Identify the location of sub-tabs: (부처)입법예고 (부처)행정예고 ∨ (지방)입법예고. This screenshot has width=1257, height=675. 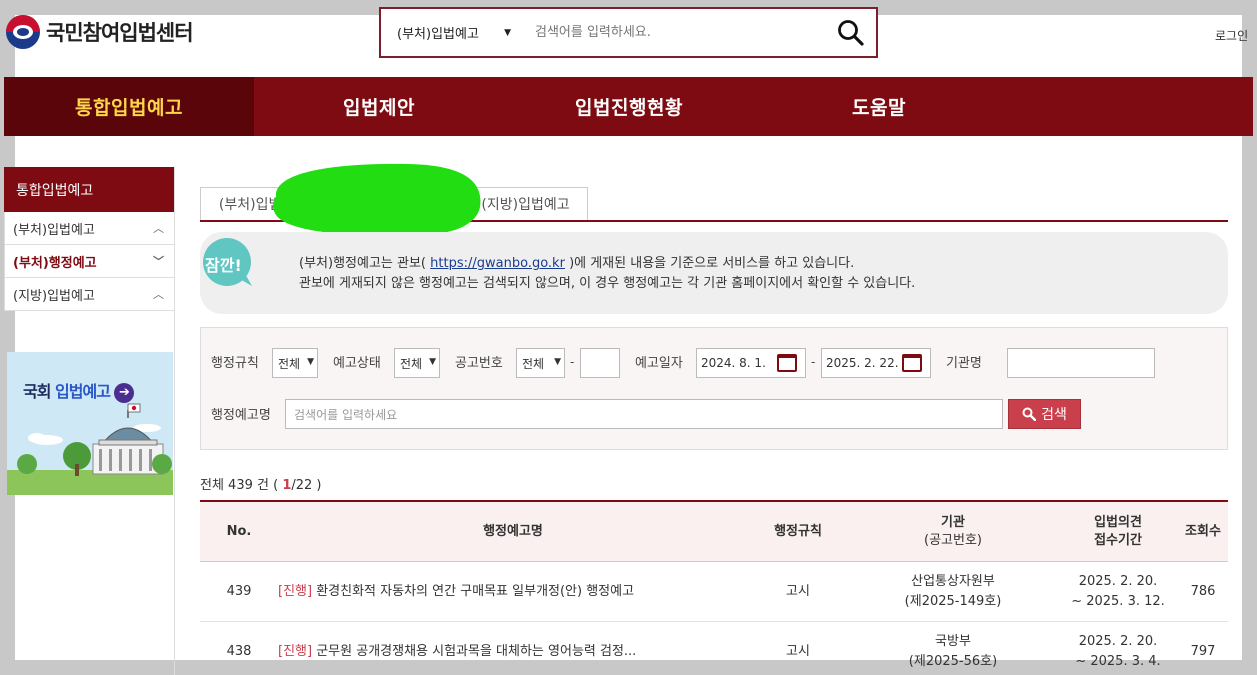
(714, 204).